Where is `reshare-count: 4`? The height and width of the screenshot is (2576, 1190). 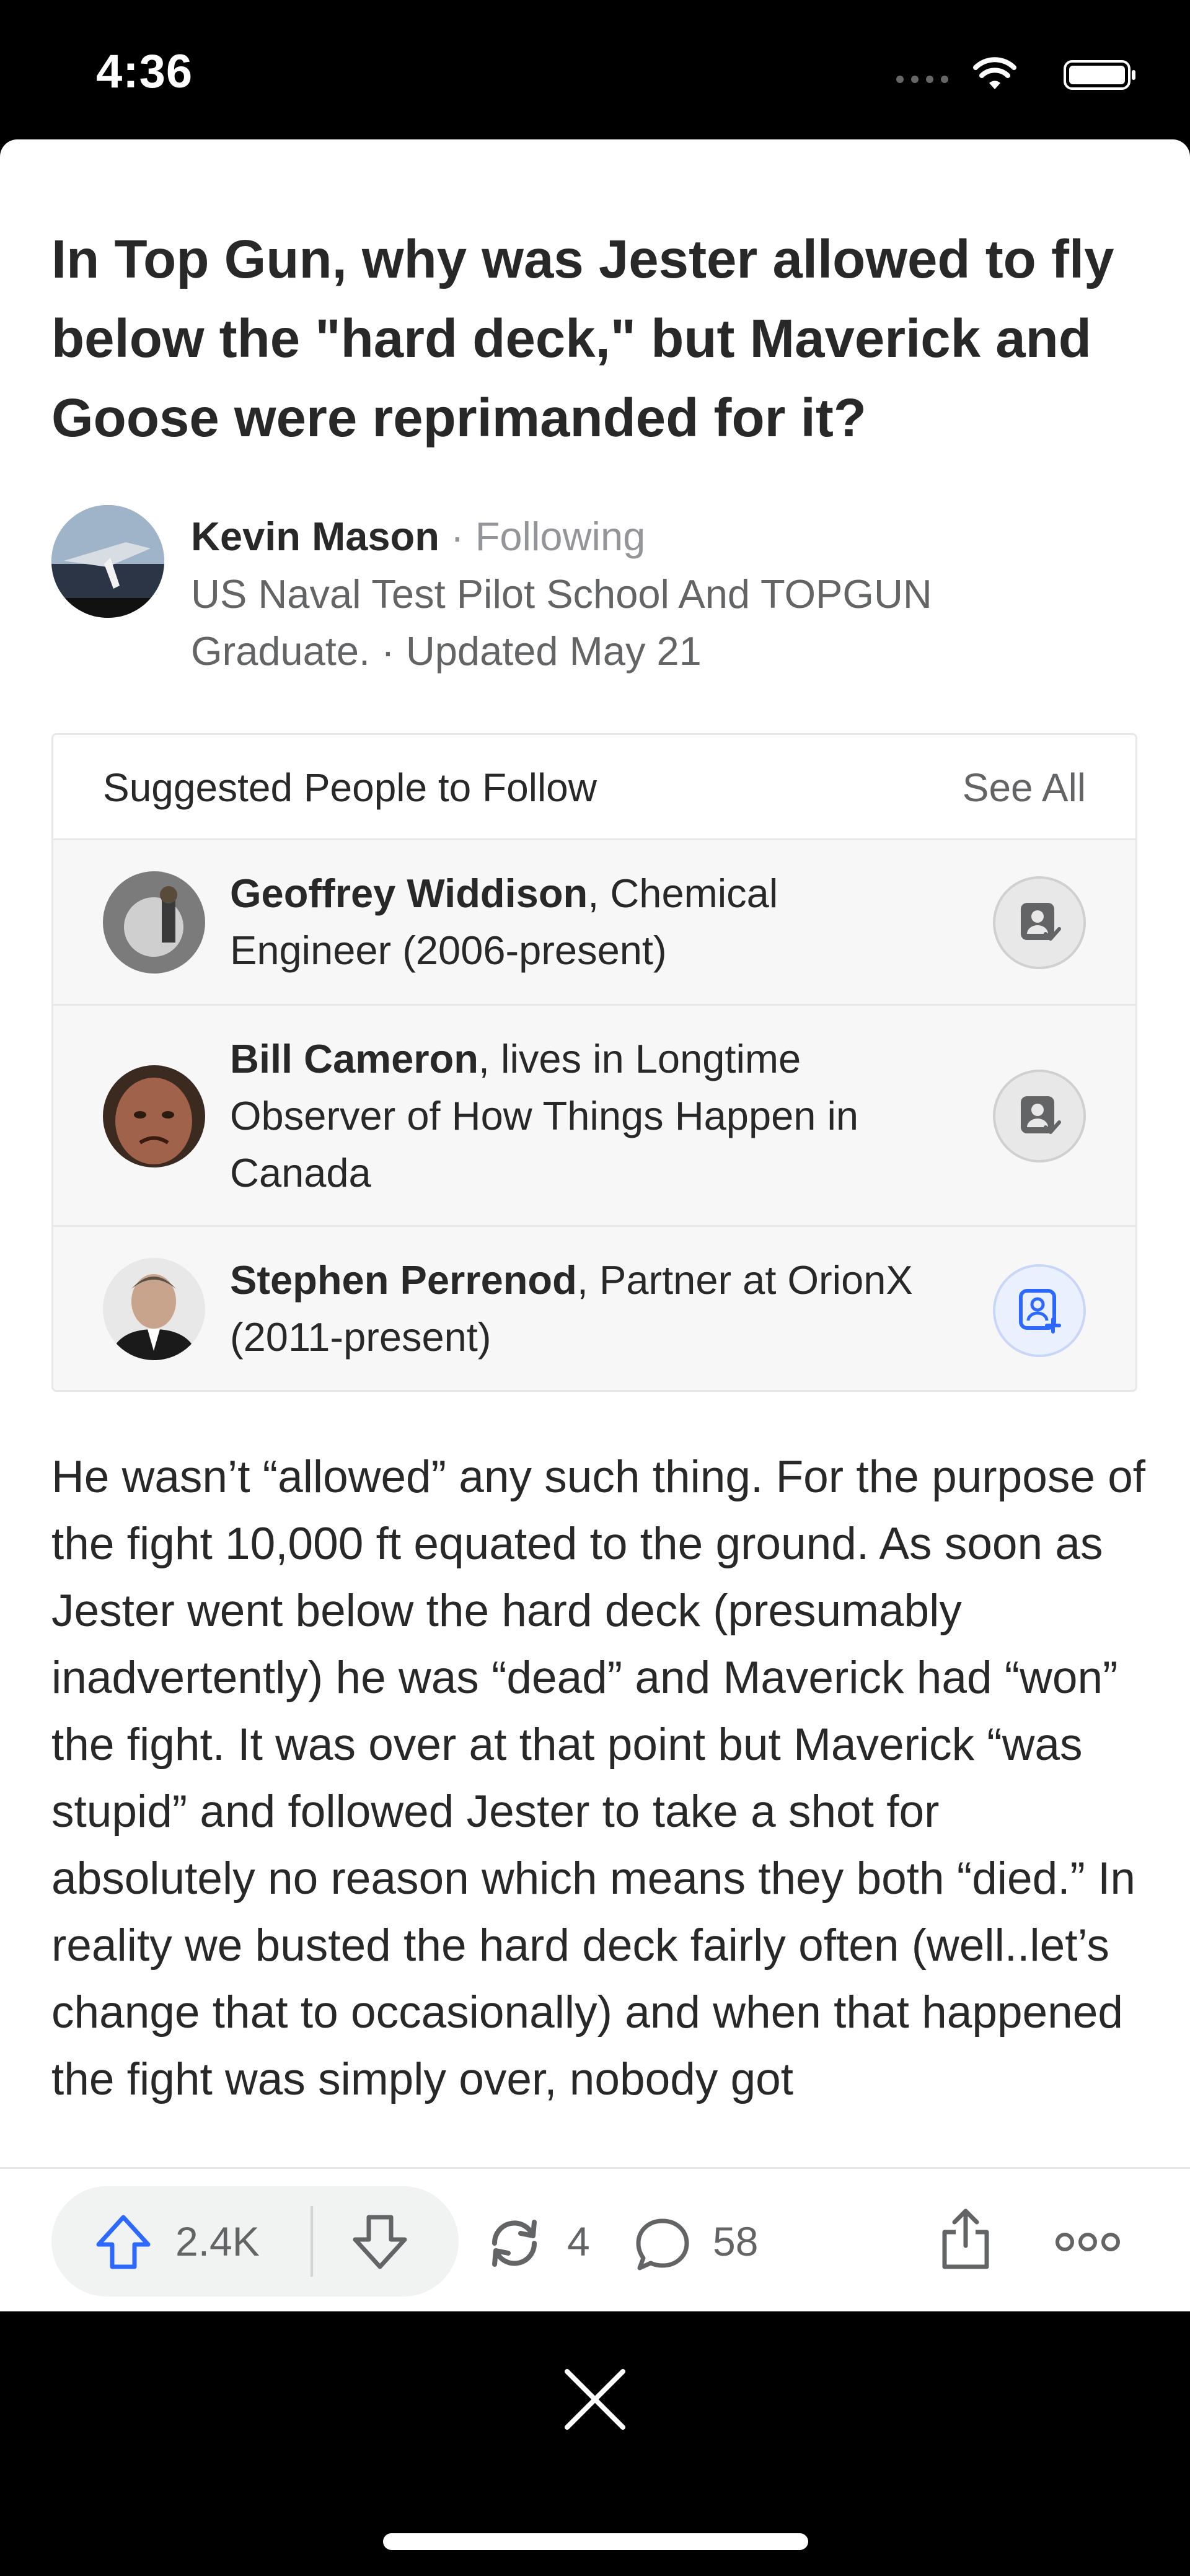 reshare-count: 4 is located at coordinates (578, 2241).